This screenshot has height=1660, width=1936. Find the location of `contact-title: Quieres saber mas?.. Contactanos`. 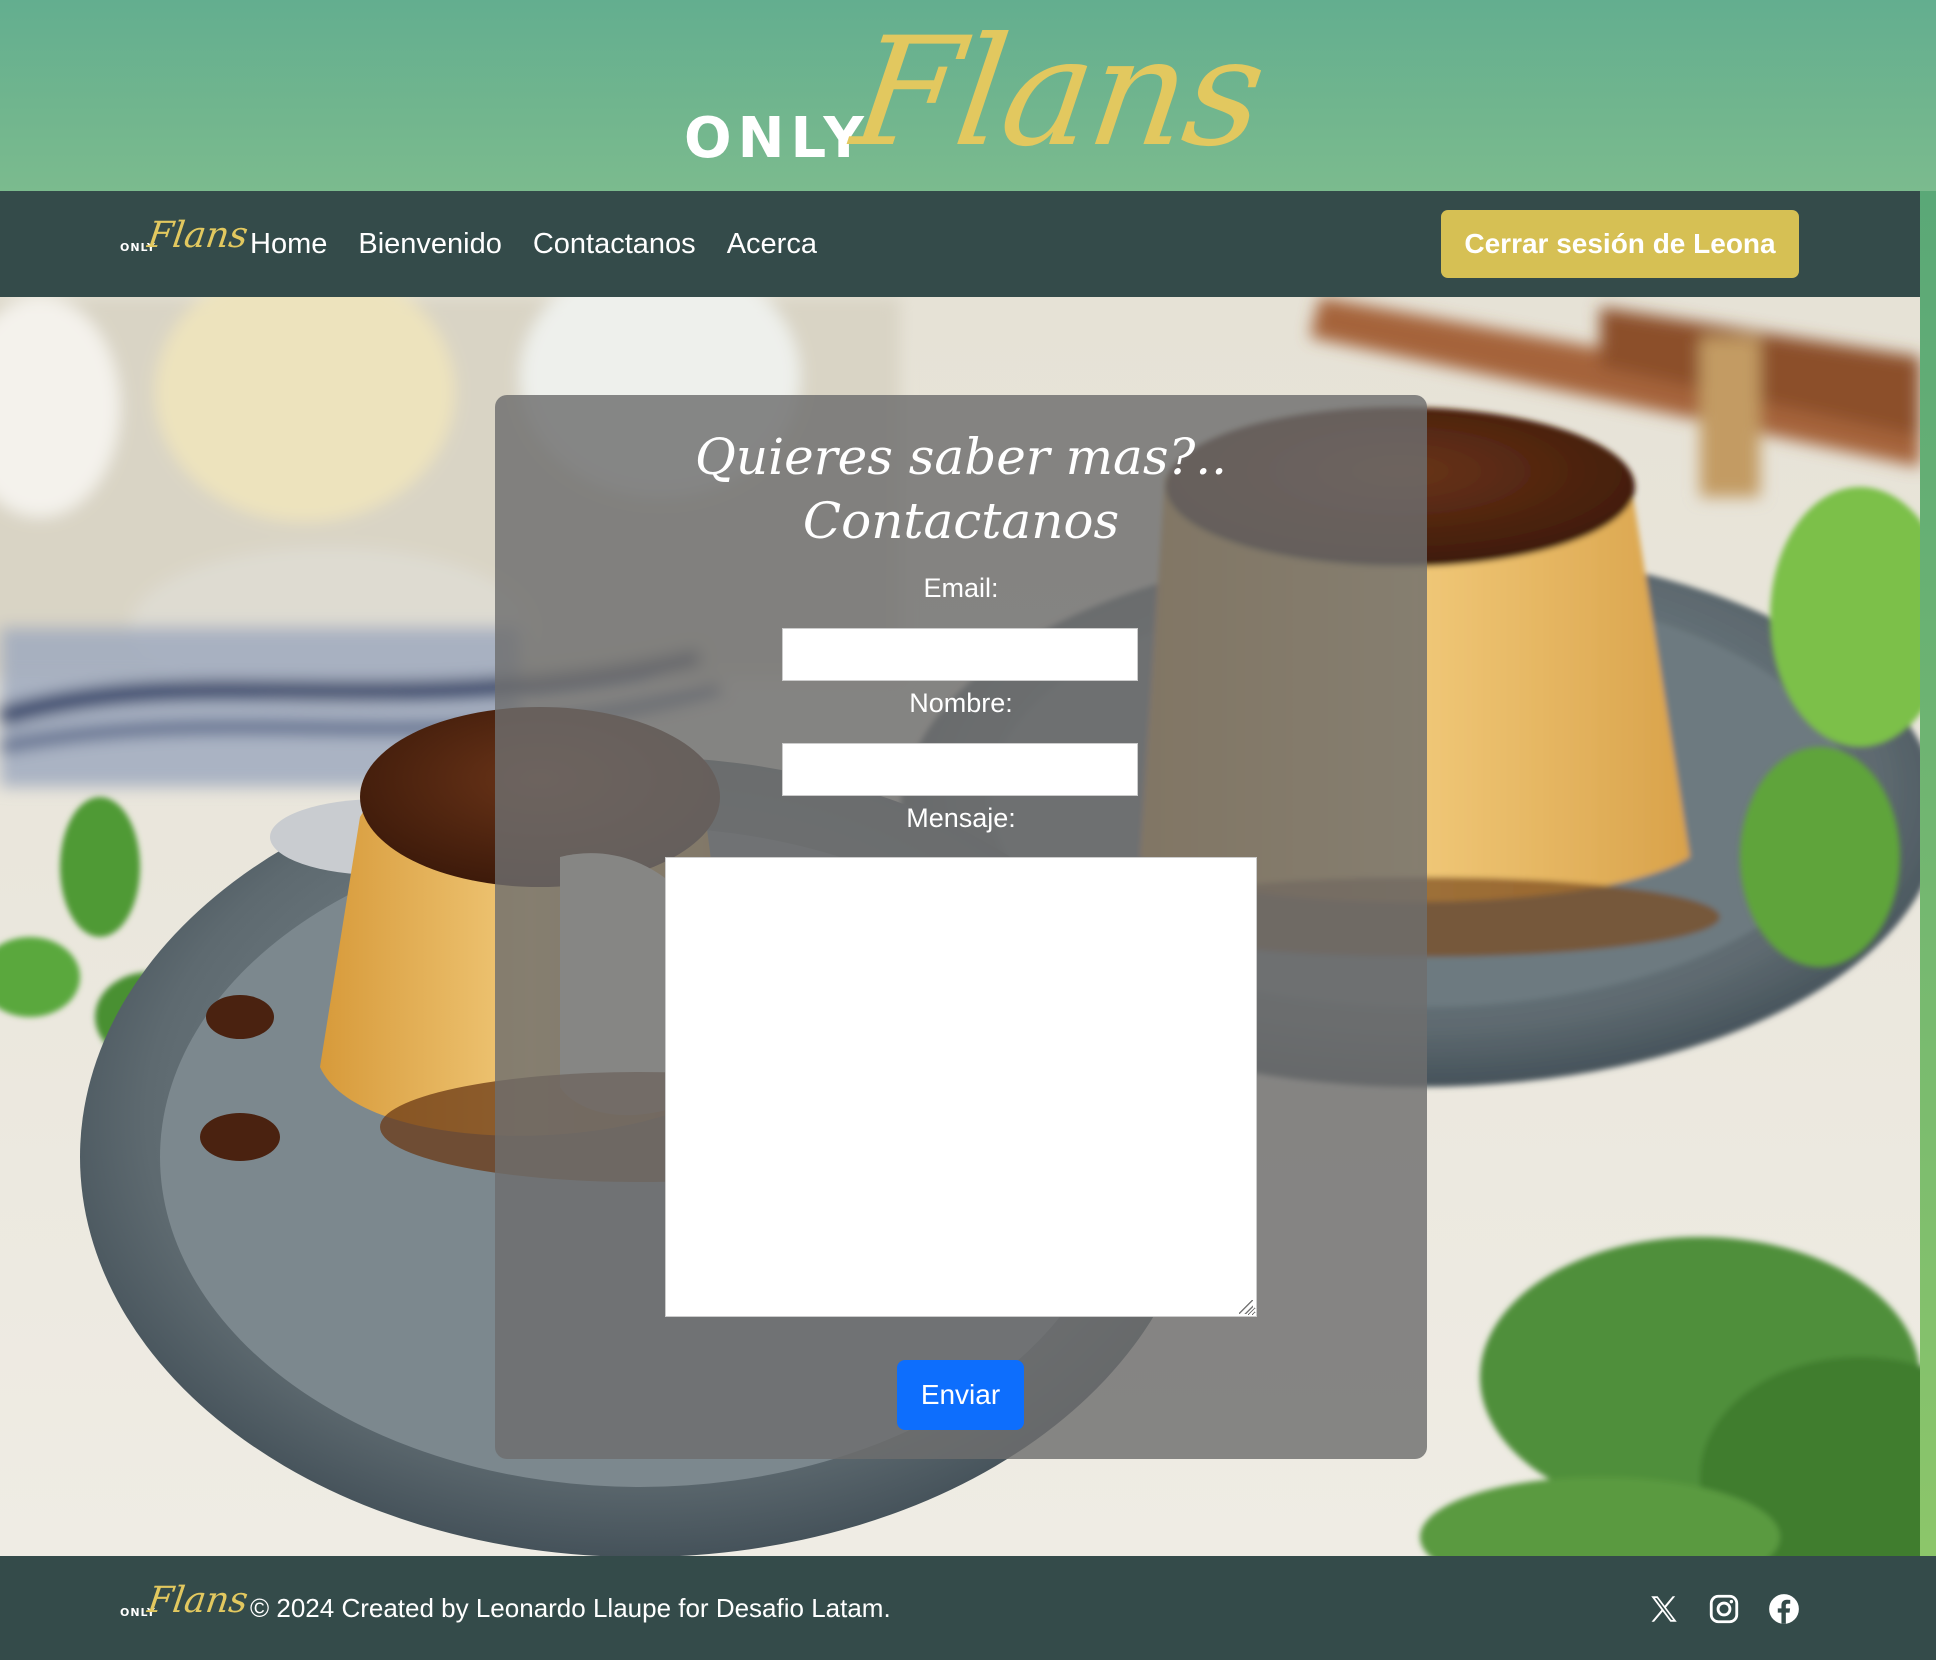

contact-title: Quieres saber mas?.. Contactanos is located at coordinates (961, 489).